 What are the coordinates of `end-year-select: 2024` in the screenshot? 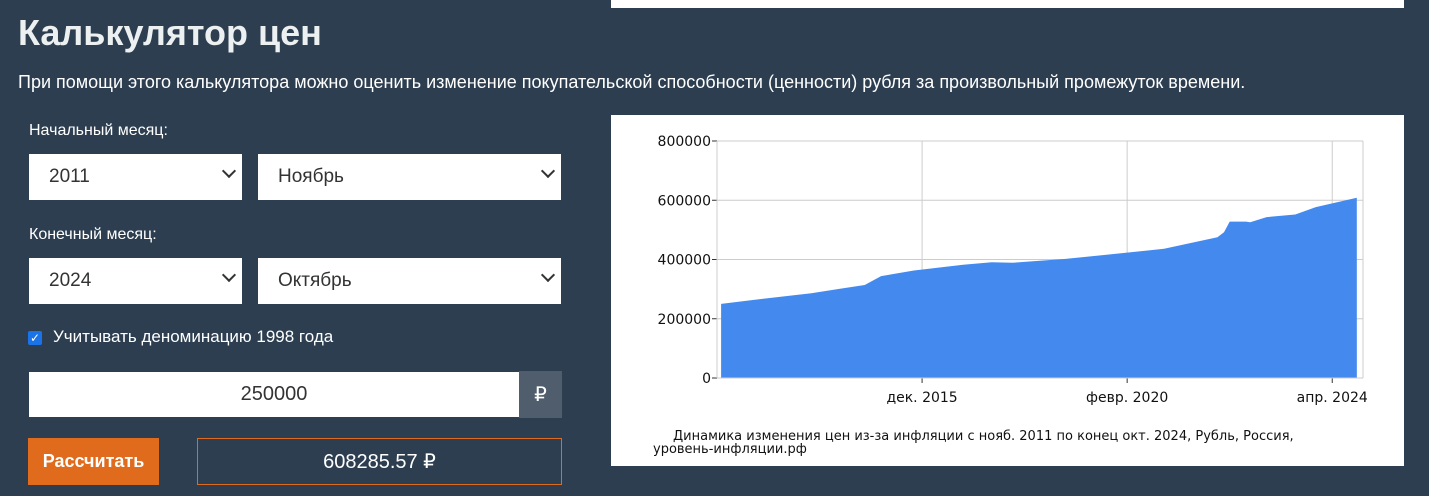 It's located at (135, 281).